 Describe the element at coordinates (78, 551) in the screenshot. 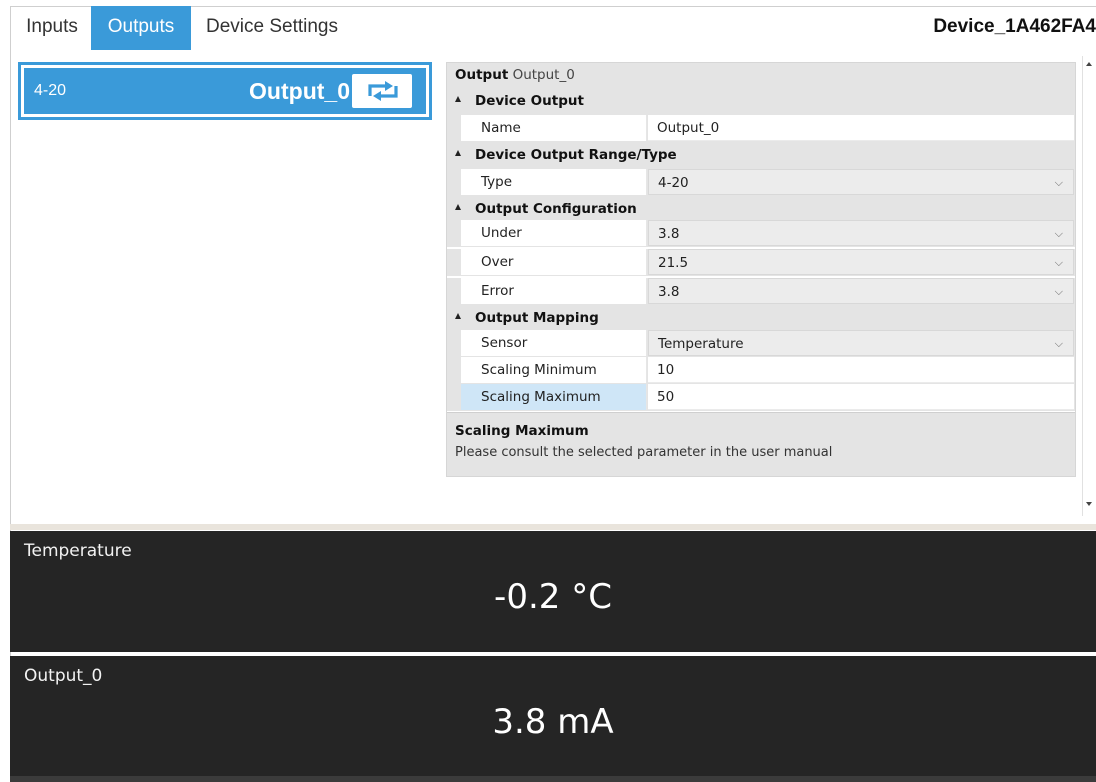

I see `readout-title: Temperature` at that location.